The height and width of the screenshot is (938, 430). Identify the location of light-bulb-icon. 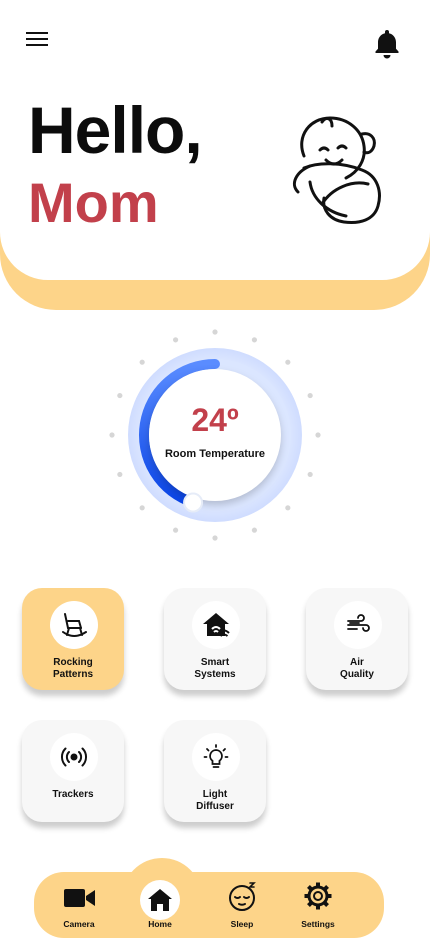
(216, 756).